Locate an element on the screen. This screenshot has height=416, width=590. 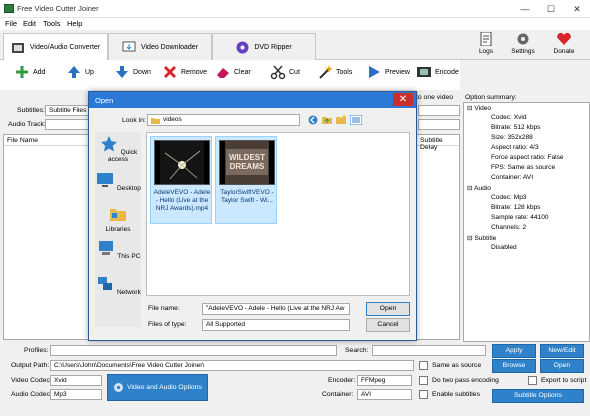
film-strip-icon is located at coordinates (182, 162).